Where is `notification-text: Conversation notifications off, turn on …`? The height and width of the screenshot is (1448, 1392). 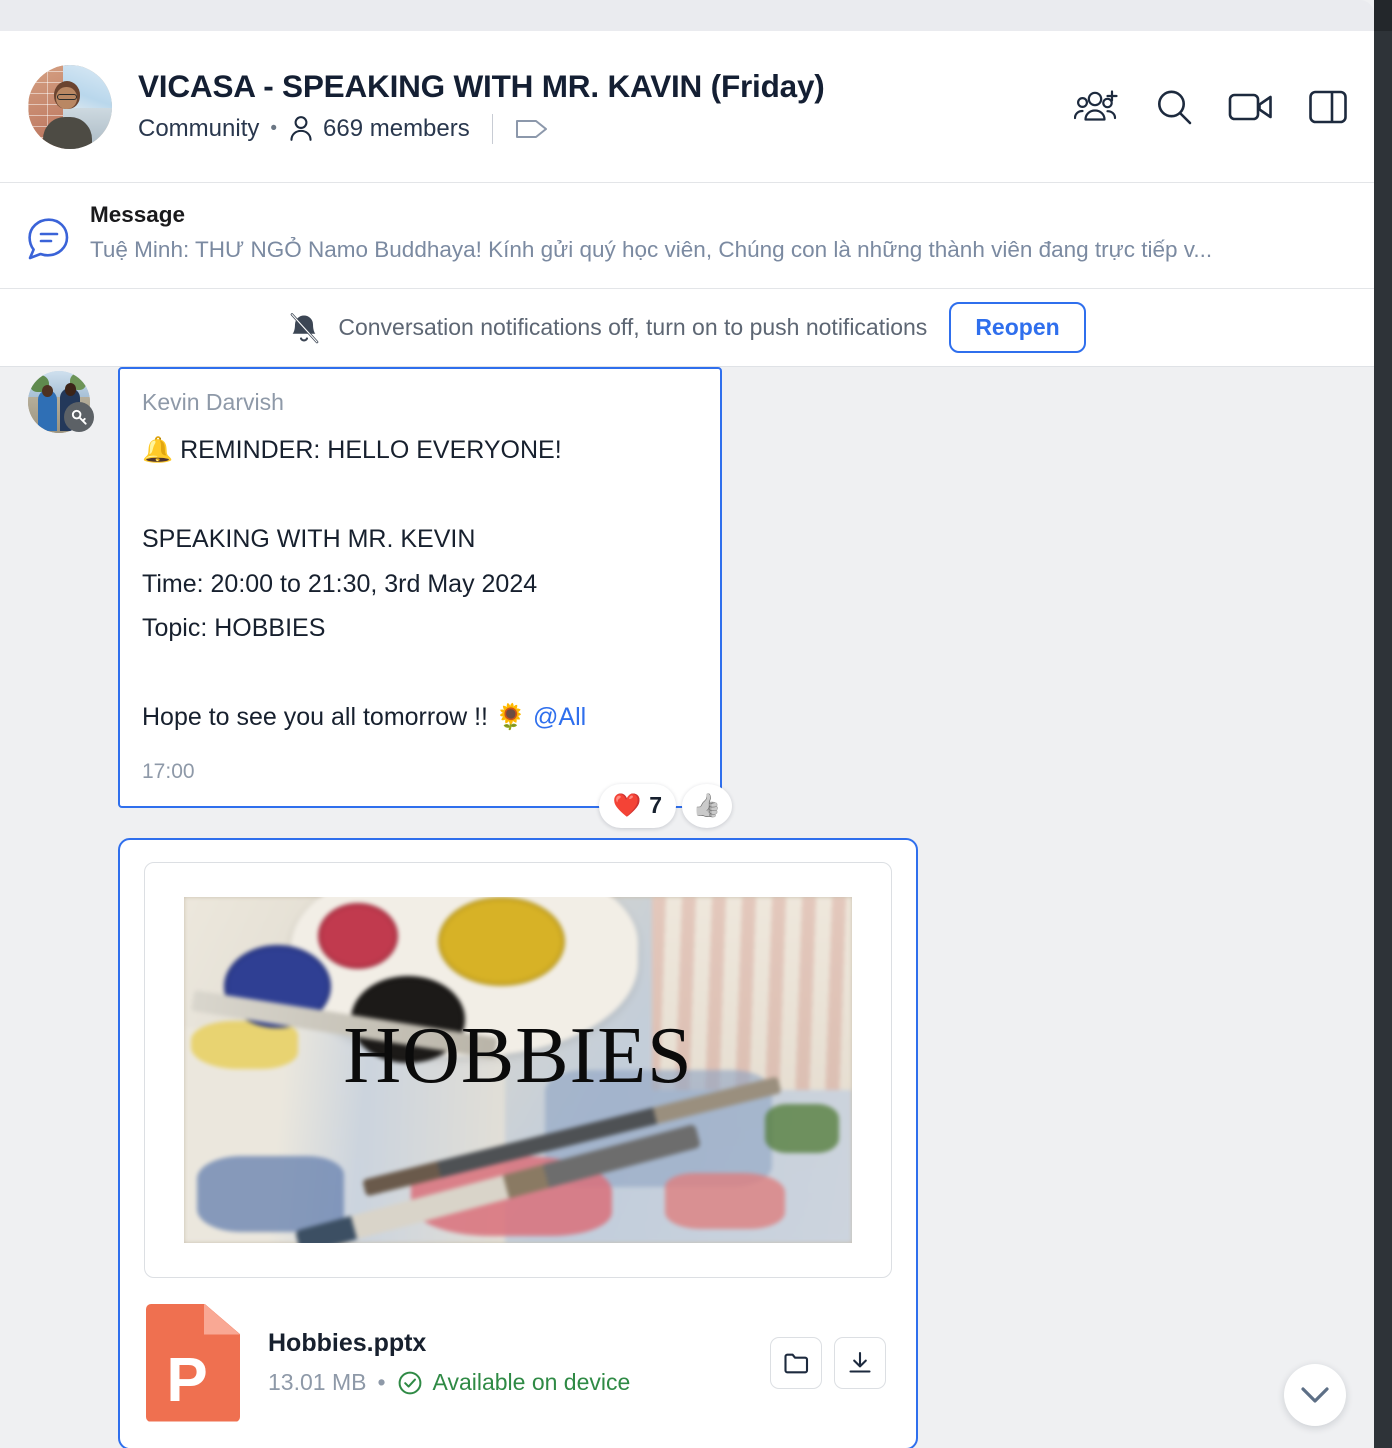
notification-text: Conversation notifications off, turn on … is located at coordinates (633, 327).